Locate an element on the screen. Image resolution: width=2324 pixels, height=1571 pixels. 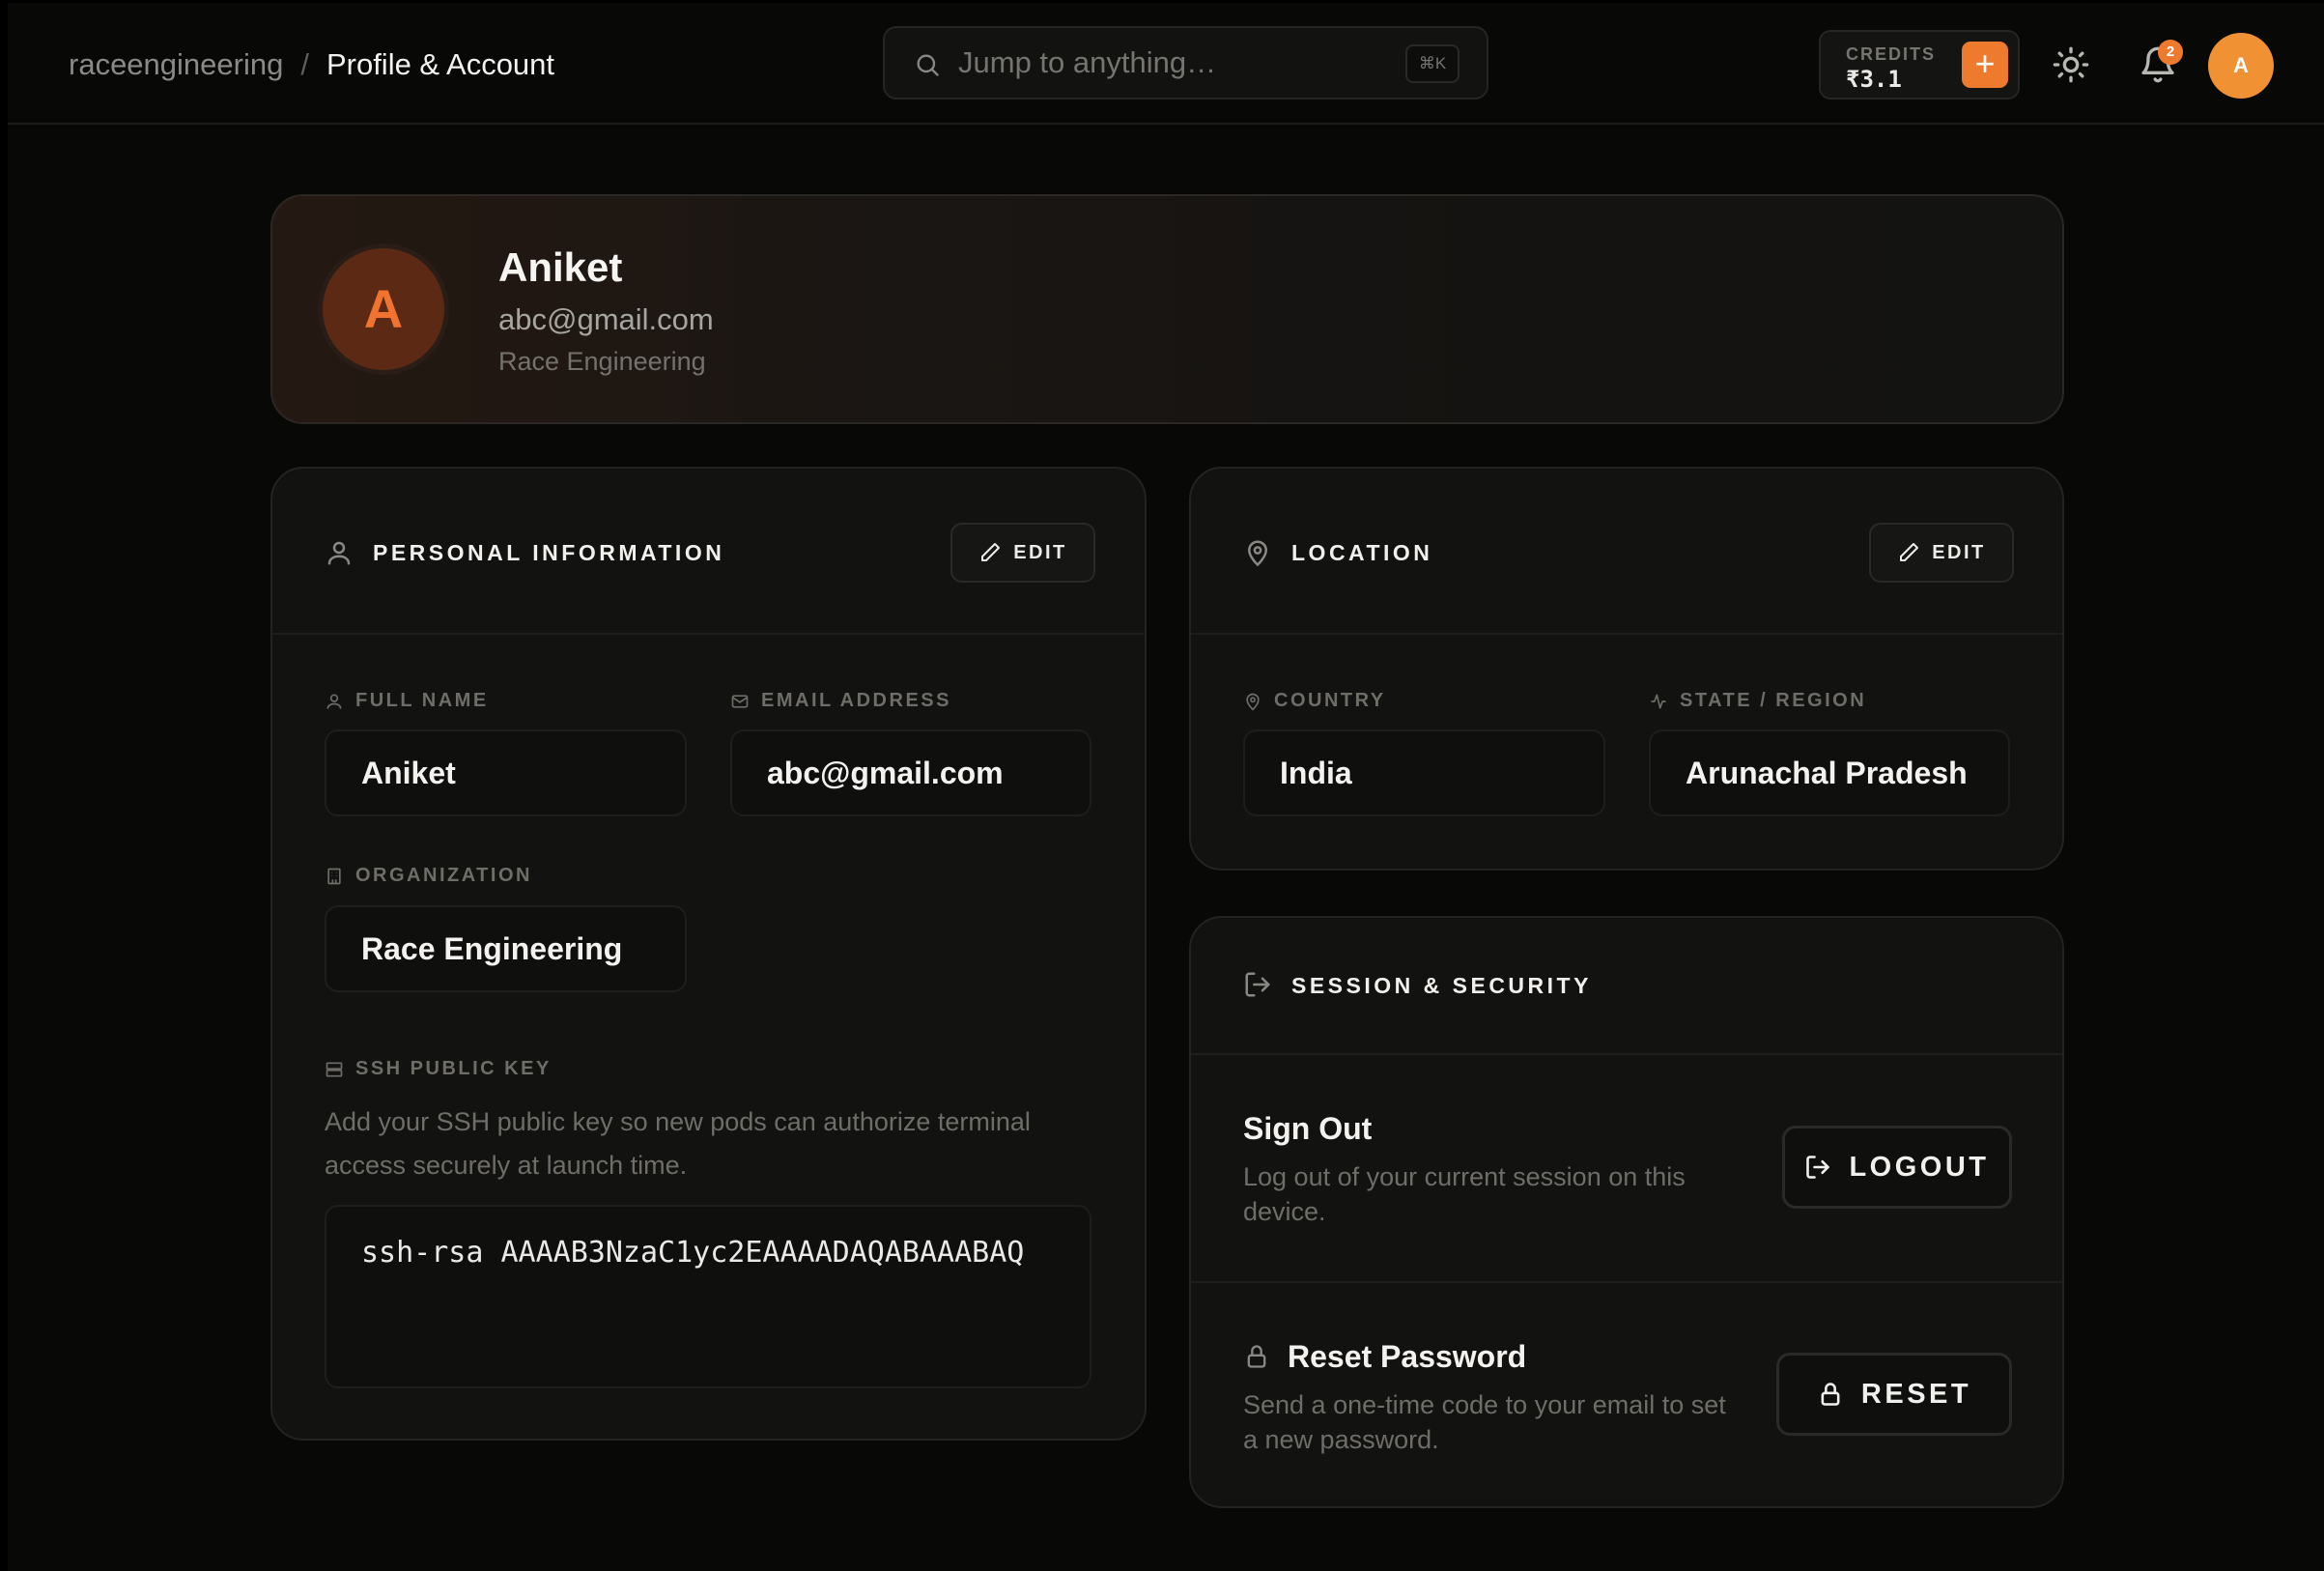
country-field: India is located at coordinates (1424, 772).